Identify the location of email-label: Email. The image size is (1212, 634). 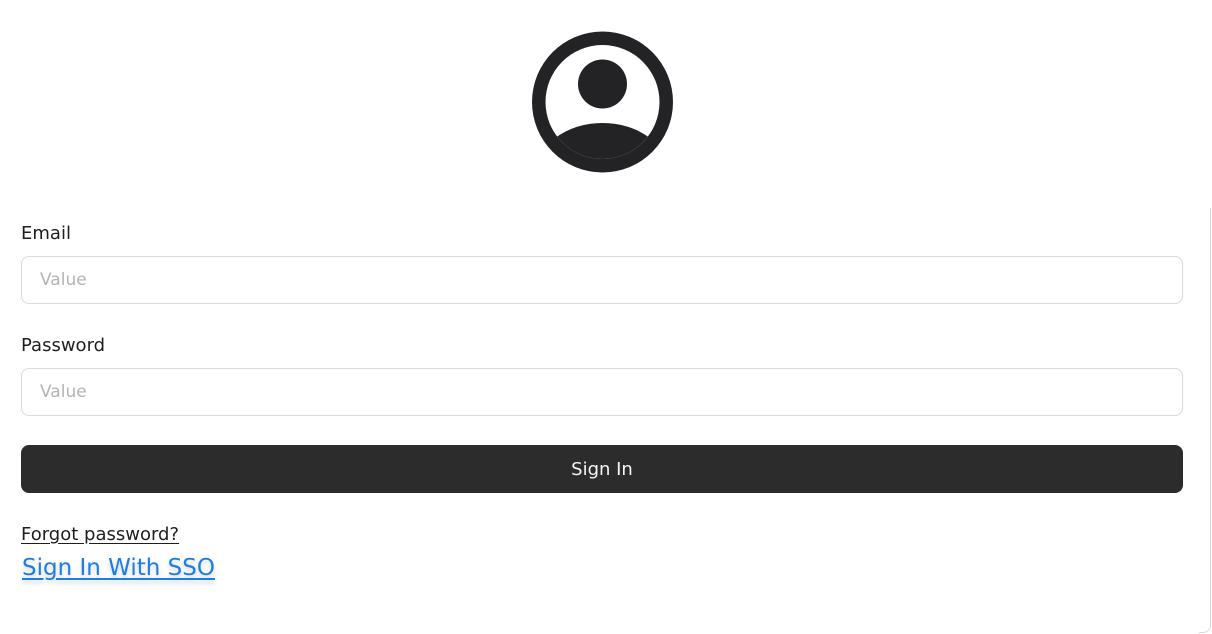
(46, 233).